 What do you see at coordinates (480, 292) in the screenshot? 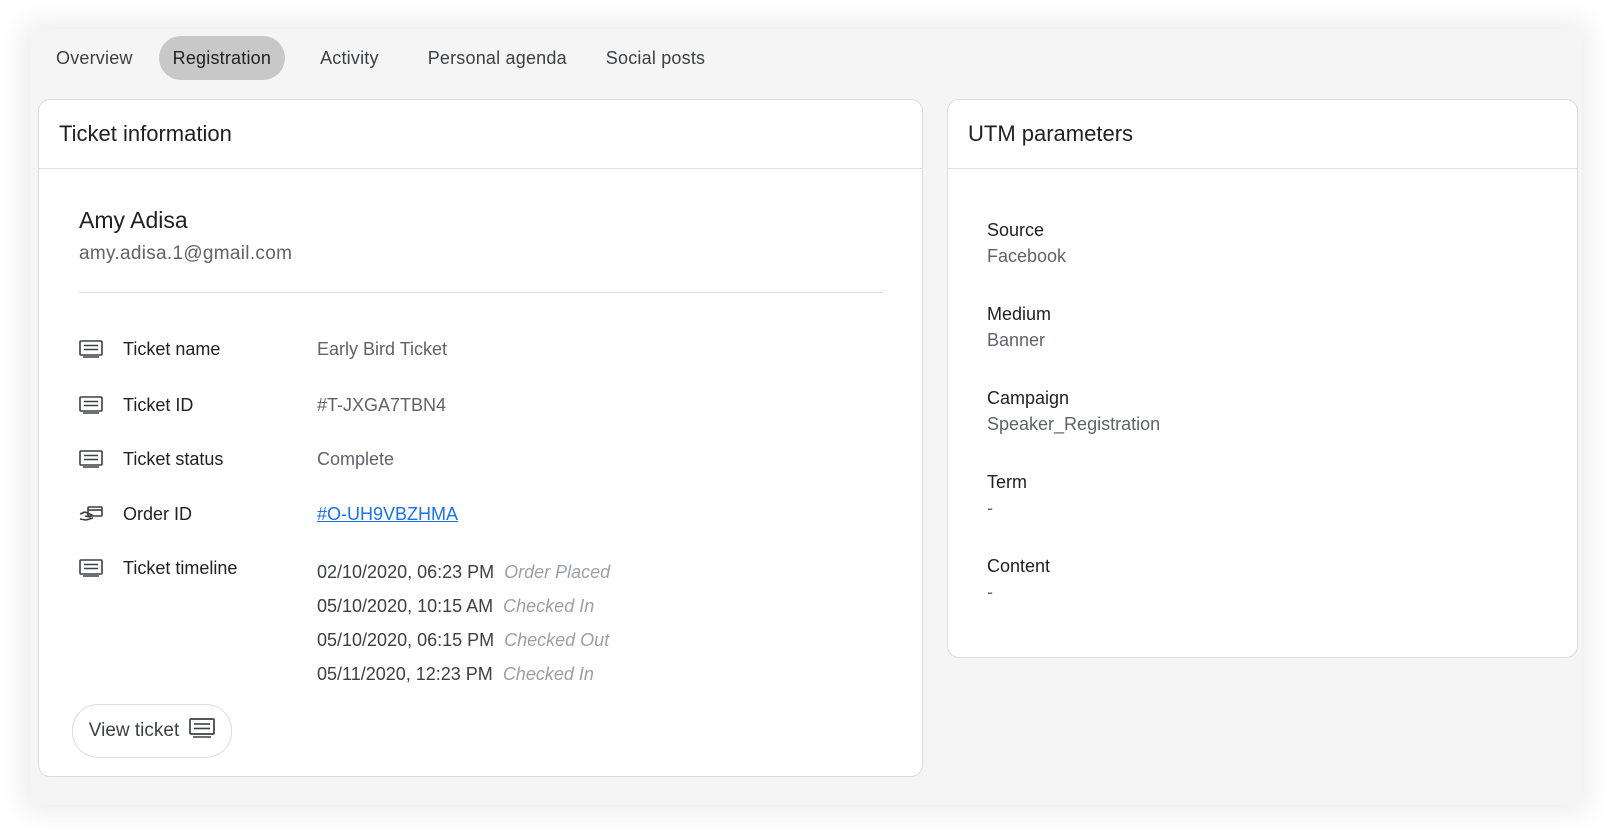
I see `divider` at bounding box center [480, 292].